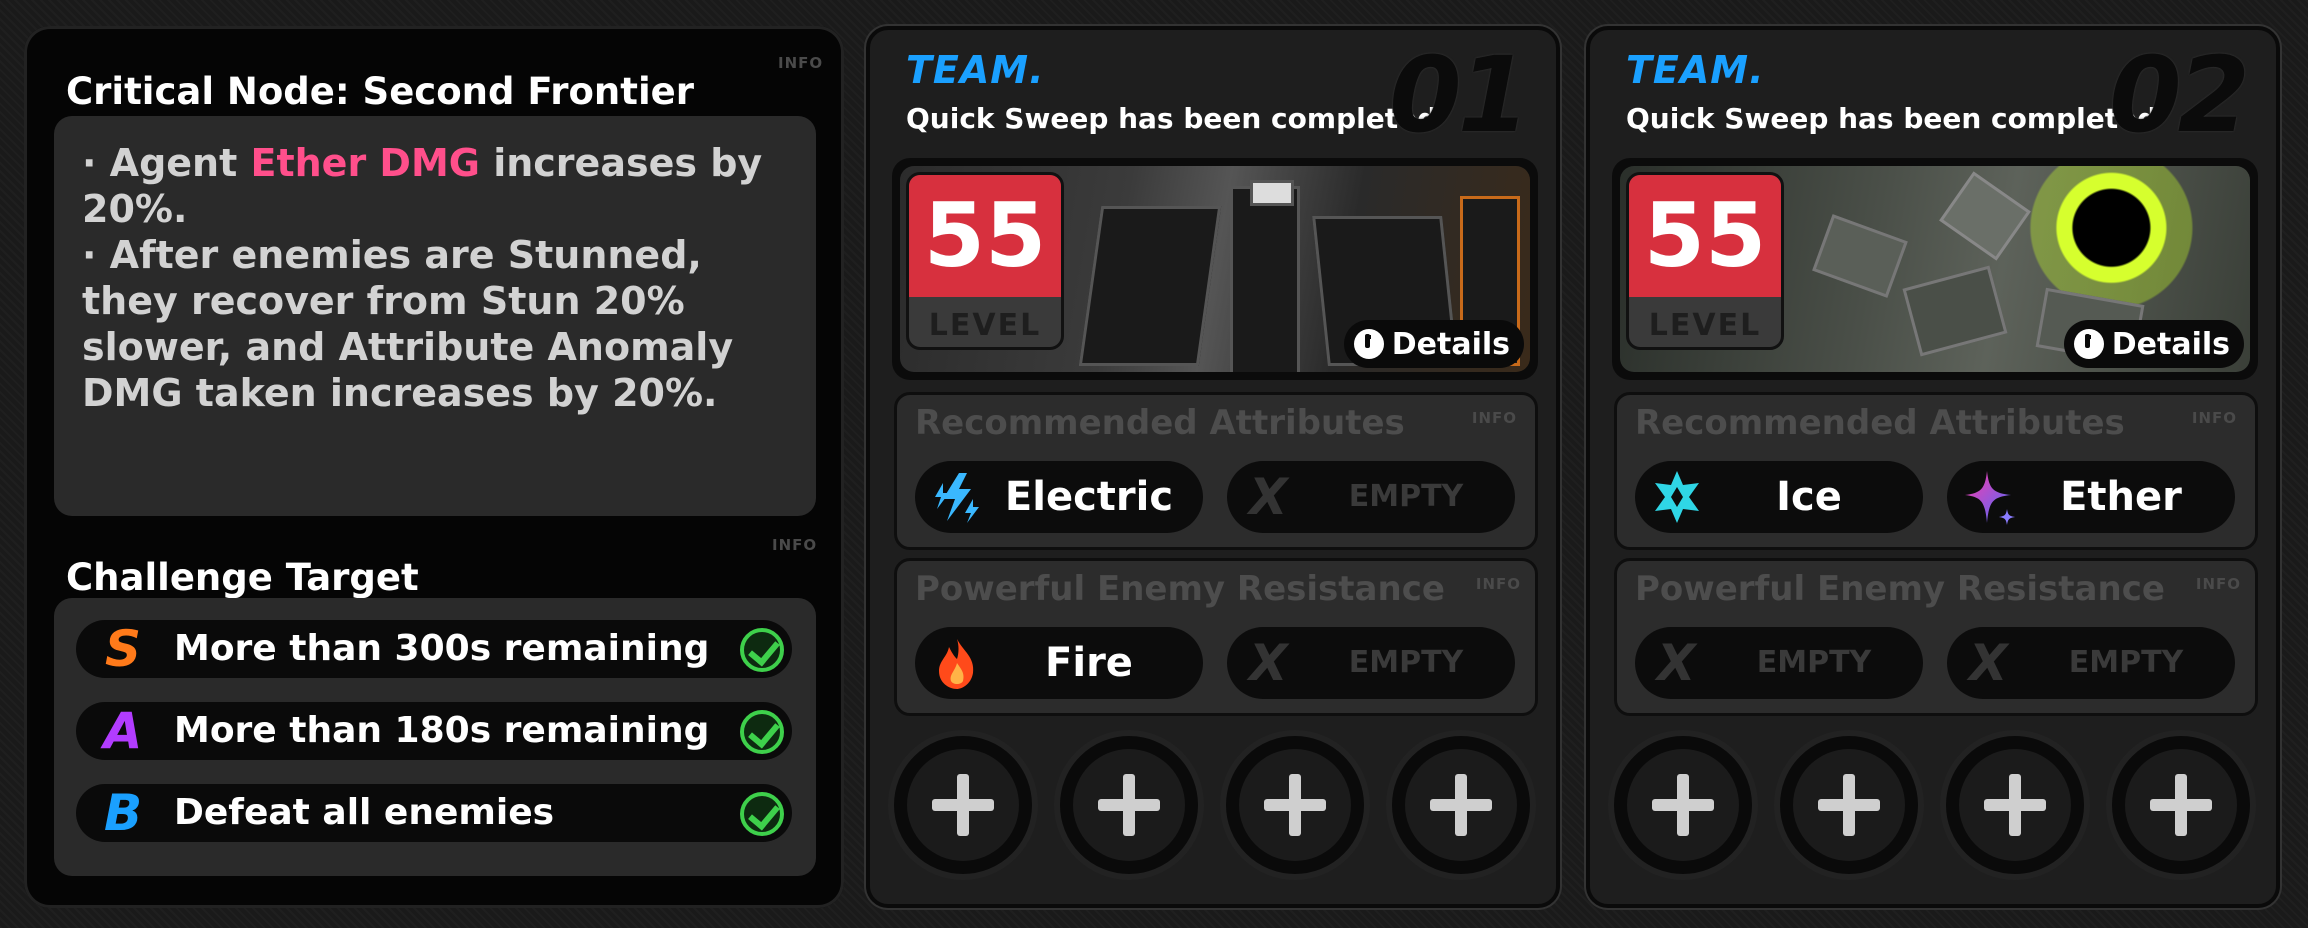 The width and height of the screenshot is (2308, 928). What do you see at coordinates (242, 577) in the screenshot?
I see `challenge-title: Challenge Target` at bounding box center [242, 577].